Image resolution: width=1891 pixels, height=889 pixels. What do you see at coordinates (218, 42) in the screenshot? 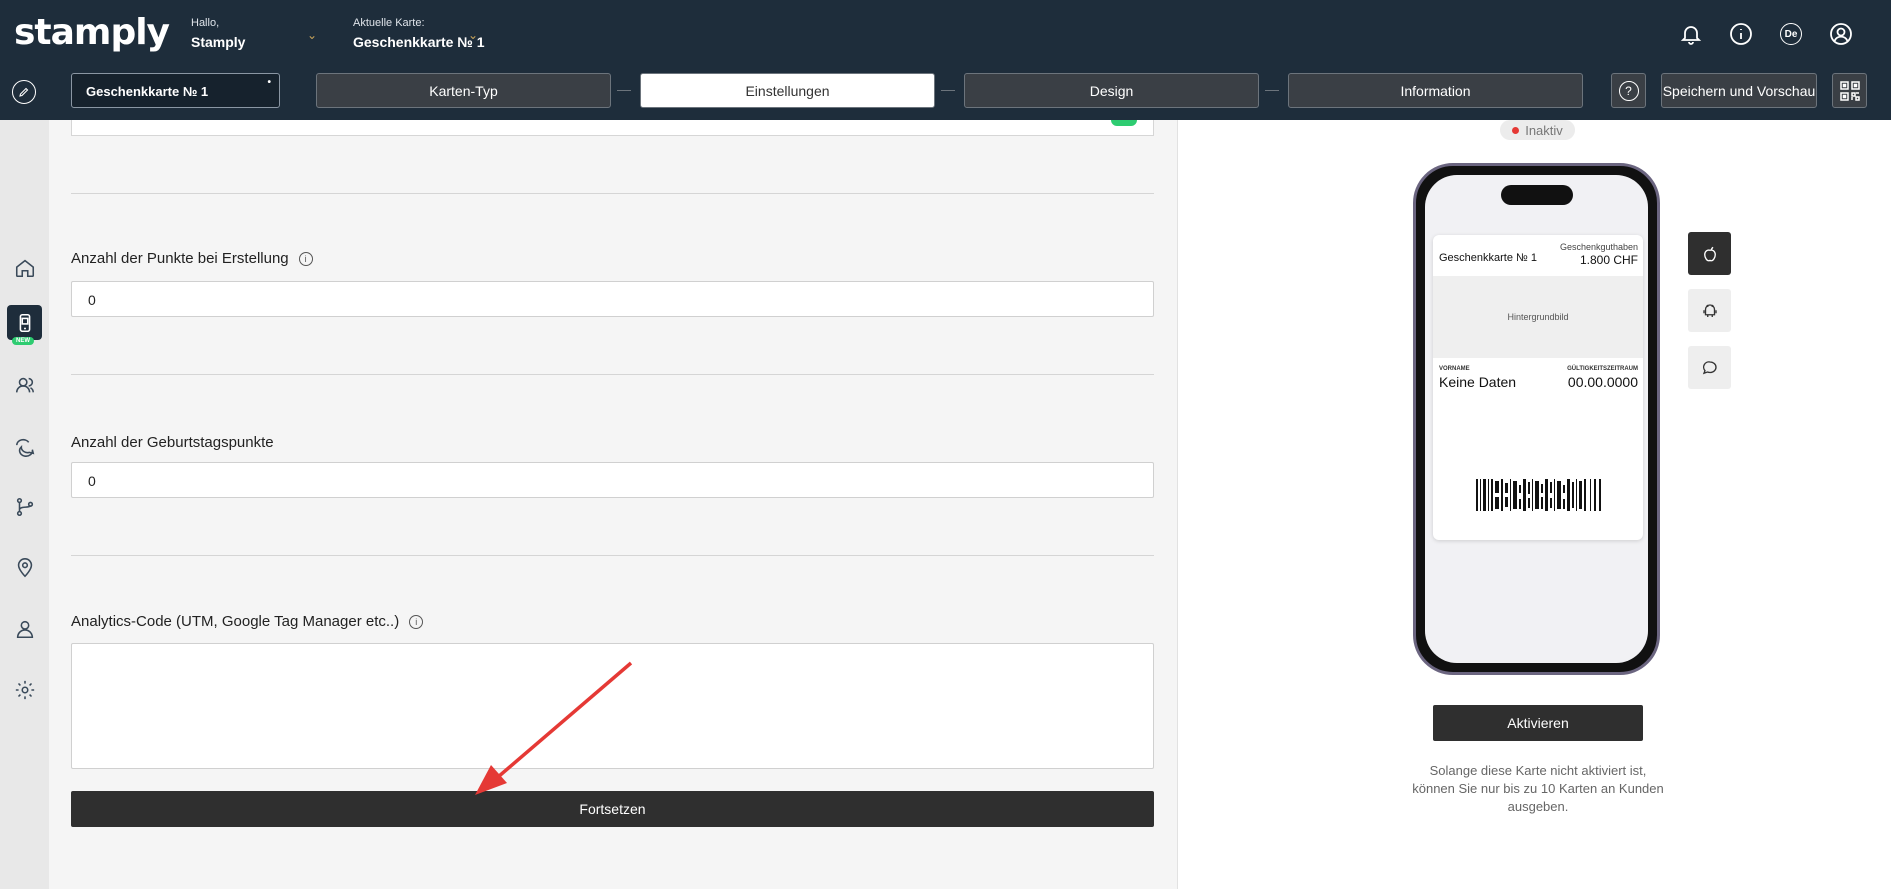
I see `greeting-name: Stamply` at bounding box center [218, 42].